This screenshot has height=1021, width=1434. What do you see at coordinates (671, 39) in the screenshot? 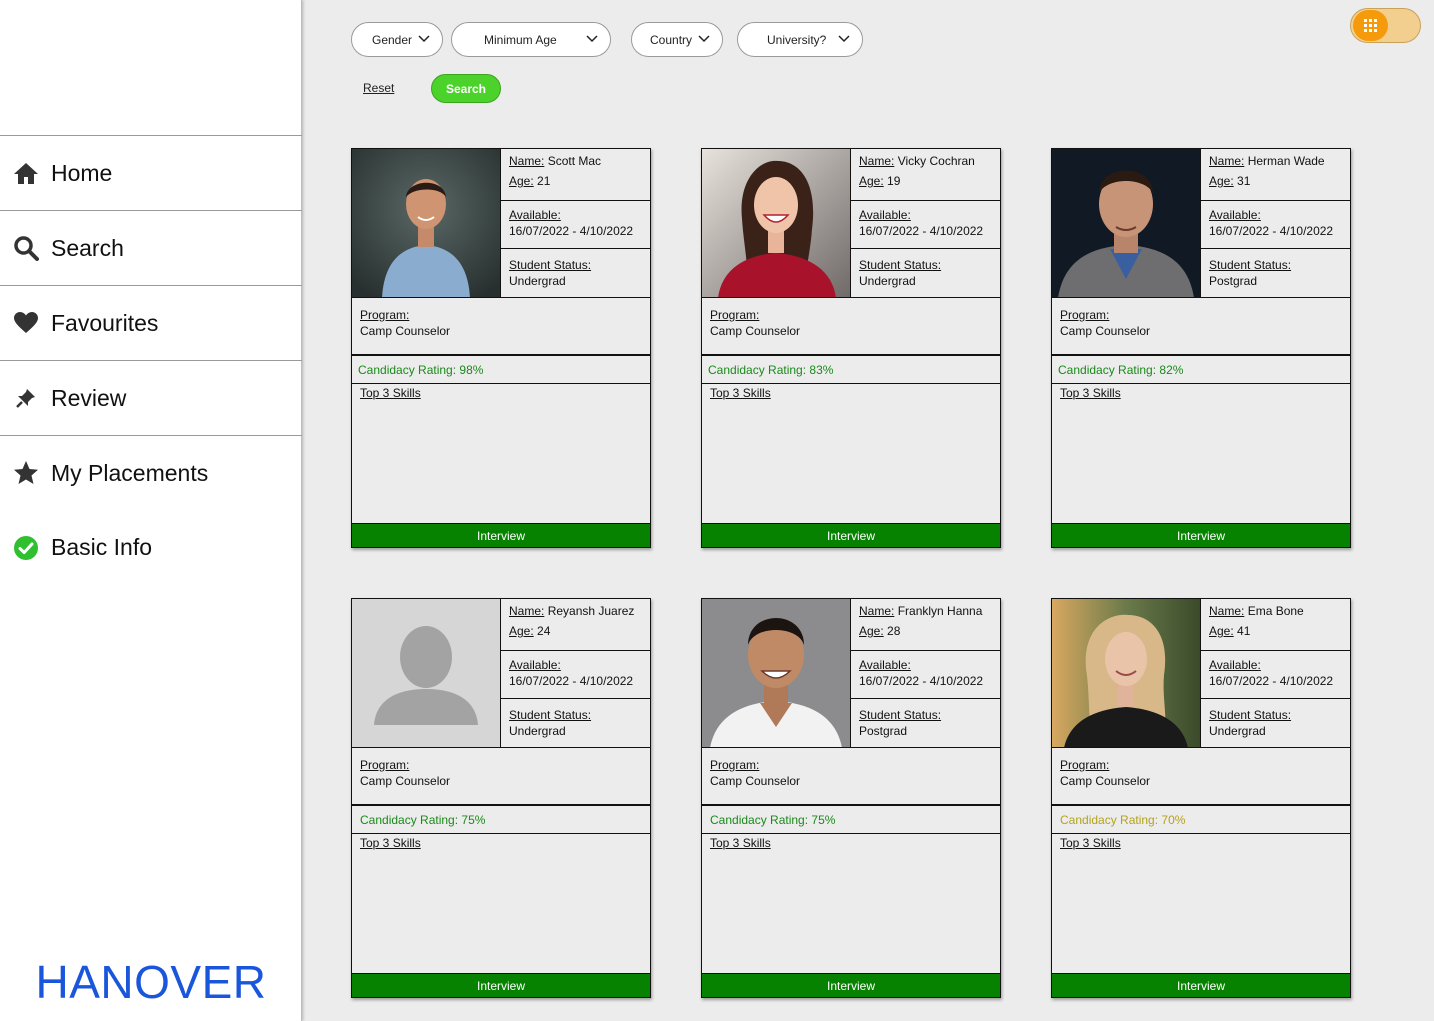
I see `country-filter-label: Country` at bounding box center [671, 39].